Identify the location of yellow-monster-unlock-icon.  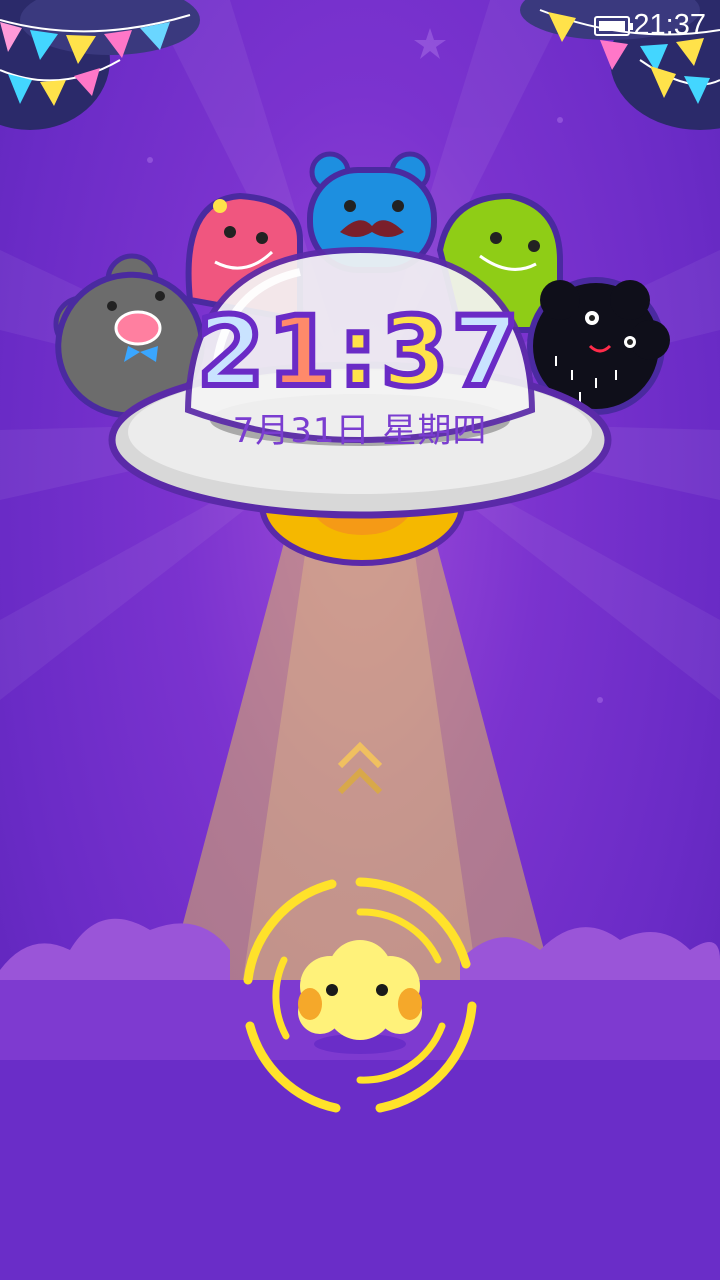
(360, 997).